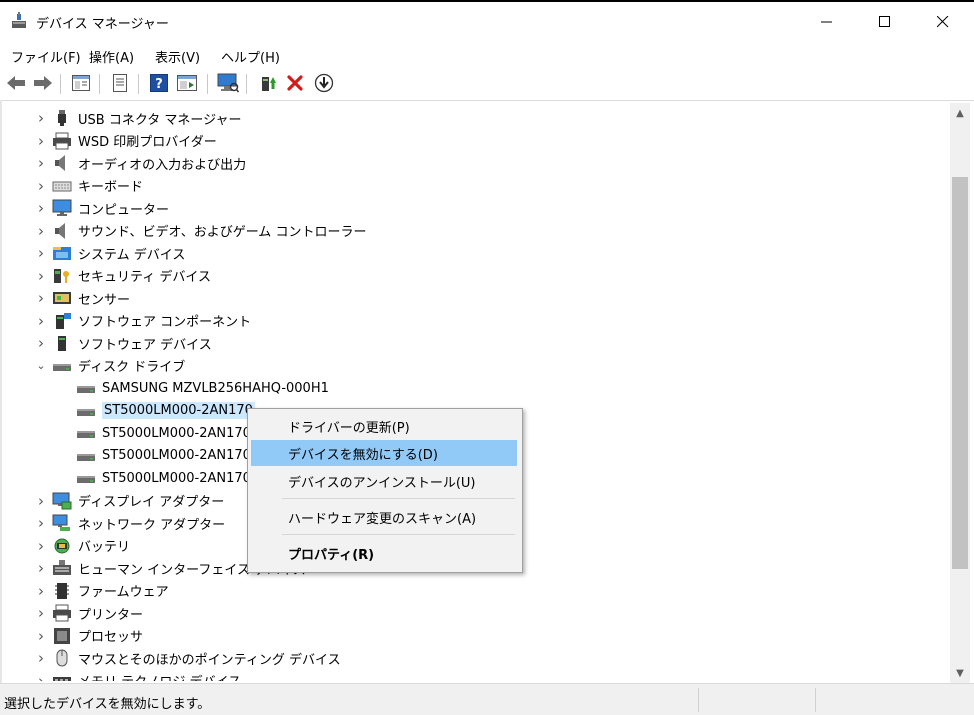 This screenshot has width=974, height=715. I want to click on battery-icon, so click(62, 545).